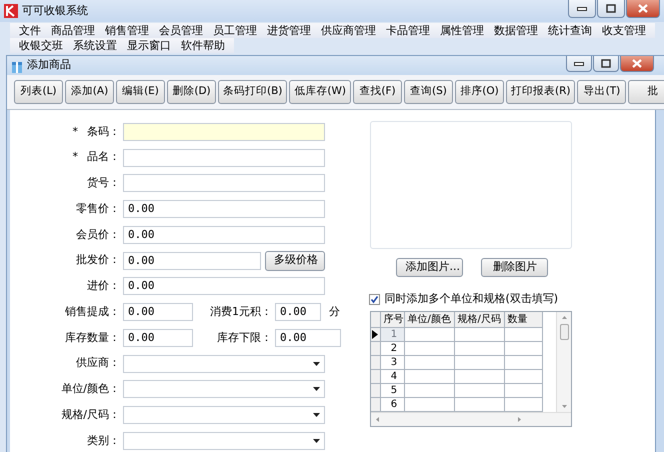 This screenshot has width=664, height=452. I want to click on row-number: 2, so click(393, 349).